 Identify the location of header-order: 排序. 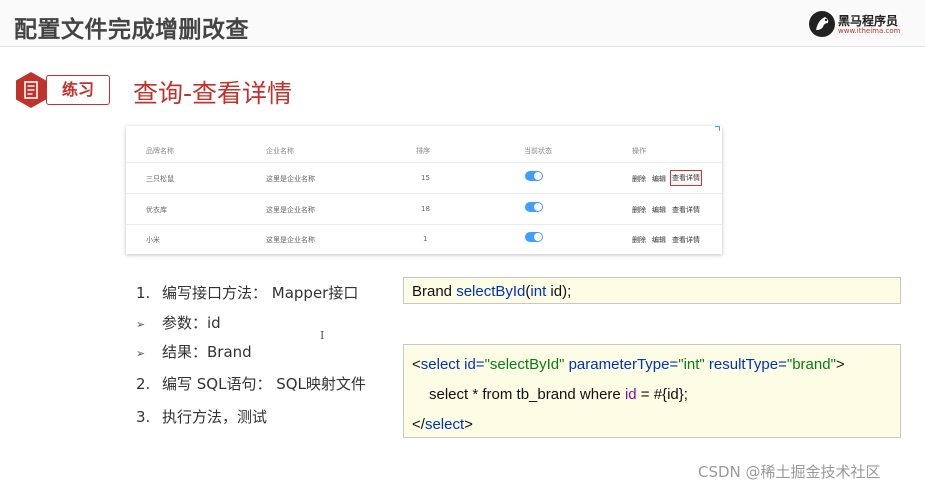
(423, 151).